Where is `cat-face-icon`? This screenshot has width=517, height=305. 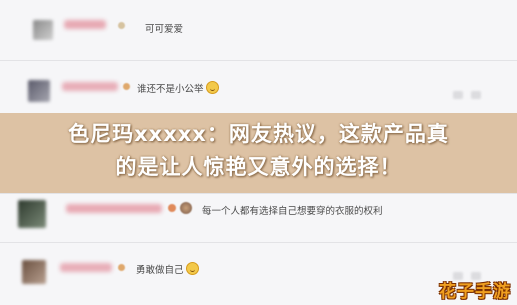 cat-face-icon is located at coordinates (212, 87).